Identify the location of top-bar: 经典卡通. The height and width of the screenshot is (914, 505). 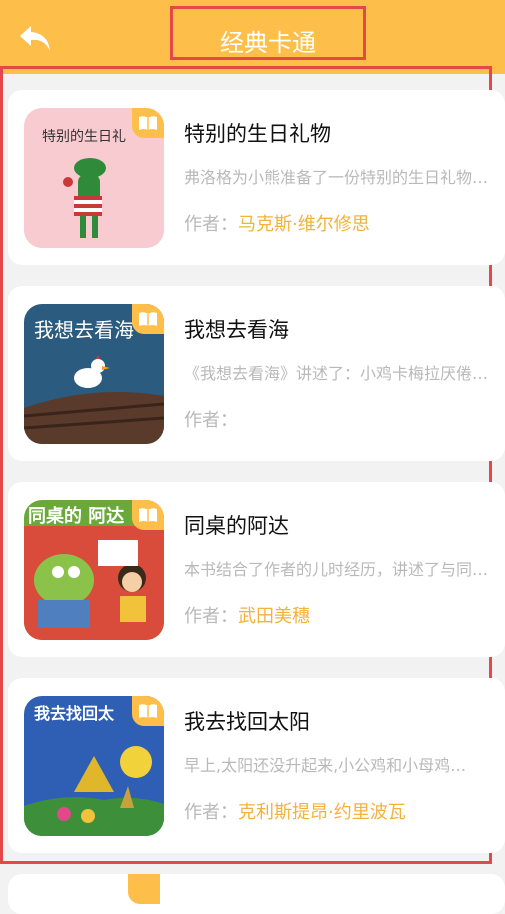
(252, 37).